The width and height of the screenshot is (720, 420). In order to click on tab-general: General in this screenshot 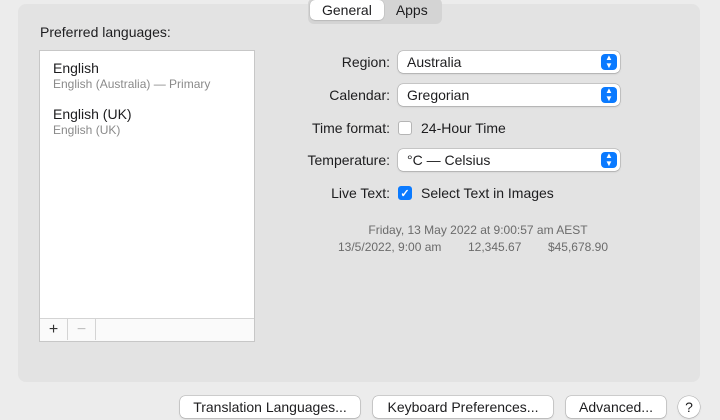, I will do `click(347, 10)`.